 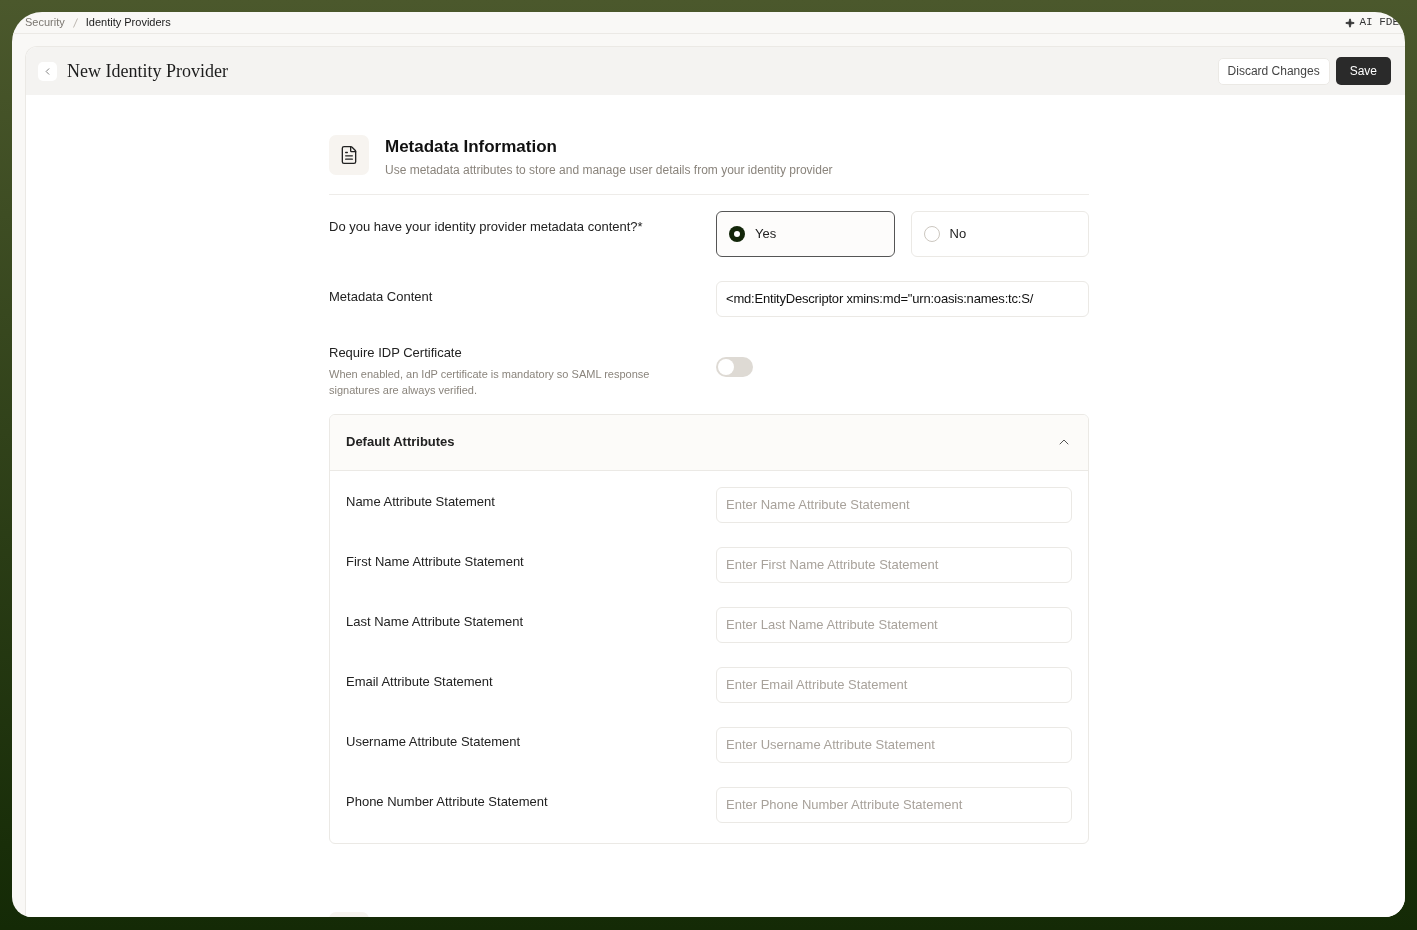 I want to click on field-label: Require IDP Certificate, so click(x=396, y=353).